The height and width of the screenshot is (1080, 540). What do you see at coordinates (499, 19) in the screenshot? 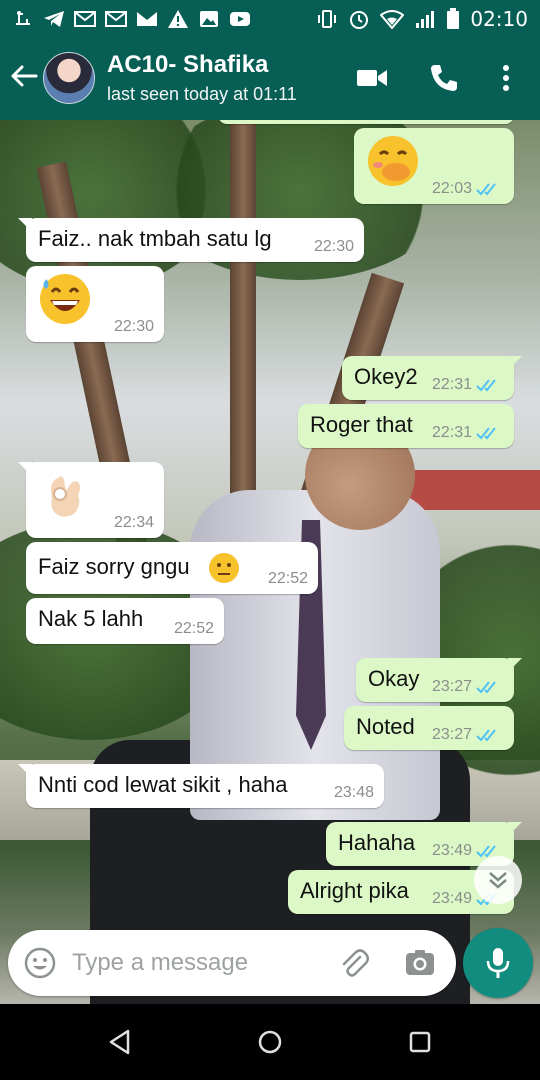
I see `clock: 02:10` at bounding box center [499, 19].